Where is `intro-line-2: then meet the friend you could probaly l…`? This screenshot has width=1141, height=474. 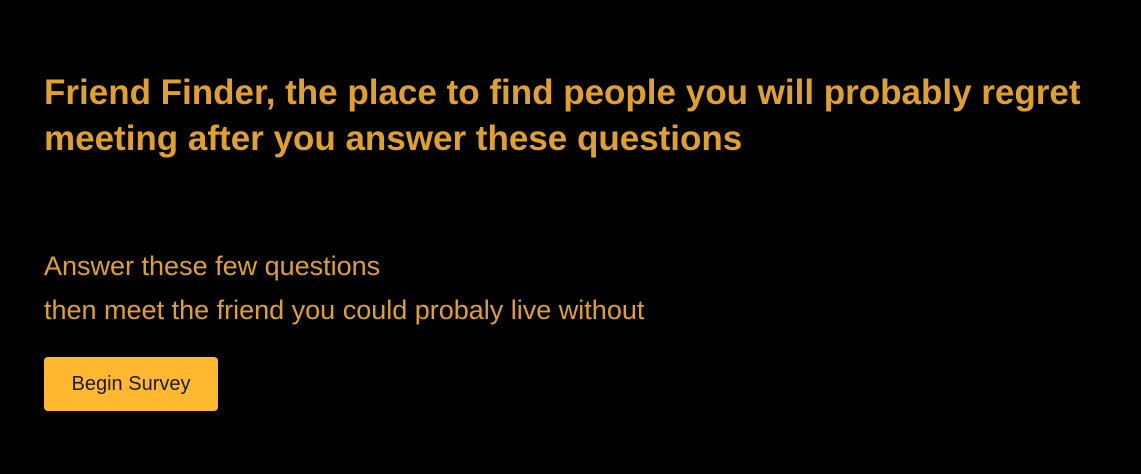
intro-line-2: then meet the friend you could probaly l… is located at coordinates (344, 310).